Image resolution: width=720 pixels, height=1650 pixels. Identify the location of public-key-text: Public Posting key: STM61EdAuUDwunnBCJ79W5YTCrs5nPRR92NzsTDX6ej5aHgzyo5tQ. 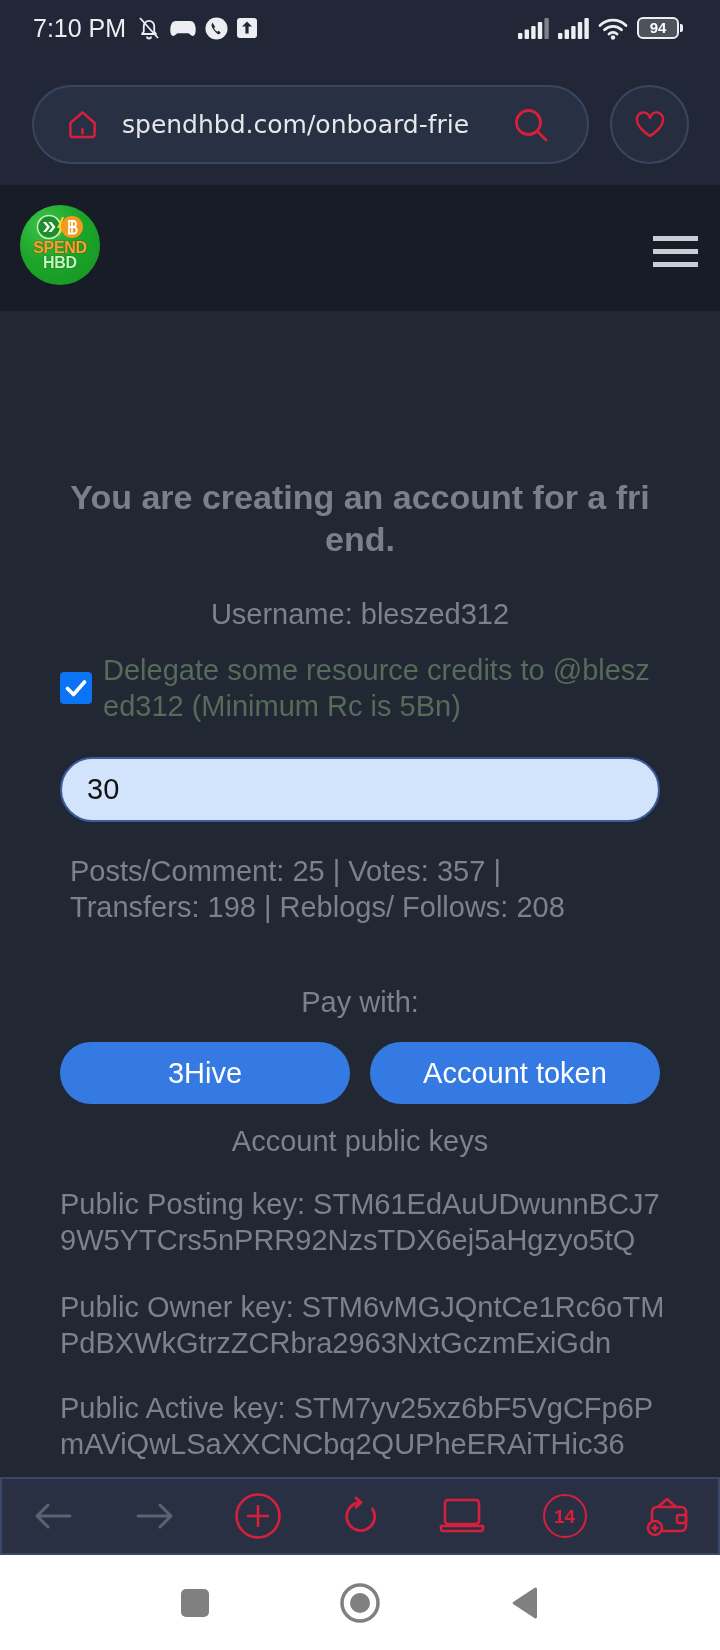
(360, 1222).